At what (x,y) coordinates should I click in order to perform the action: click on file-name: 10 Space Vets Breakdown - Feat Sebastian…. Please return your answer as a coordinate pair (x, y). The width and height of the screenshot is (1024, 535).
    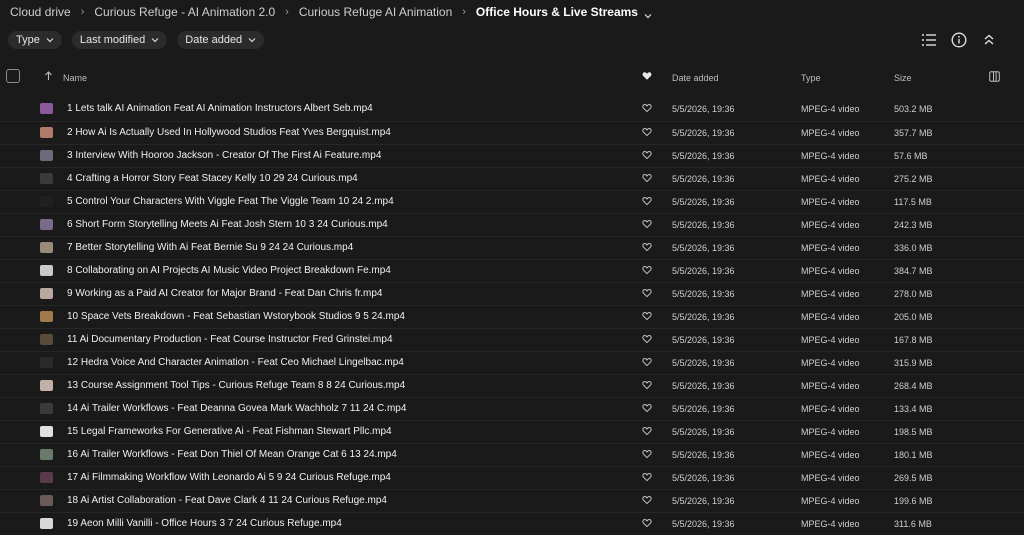
    Looking at the image, I should click on (236, 316).